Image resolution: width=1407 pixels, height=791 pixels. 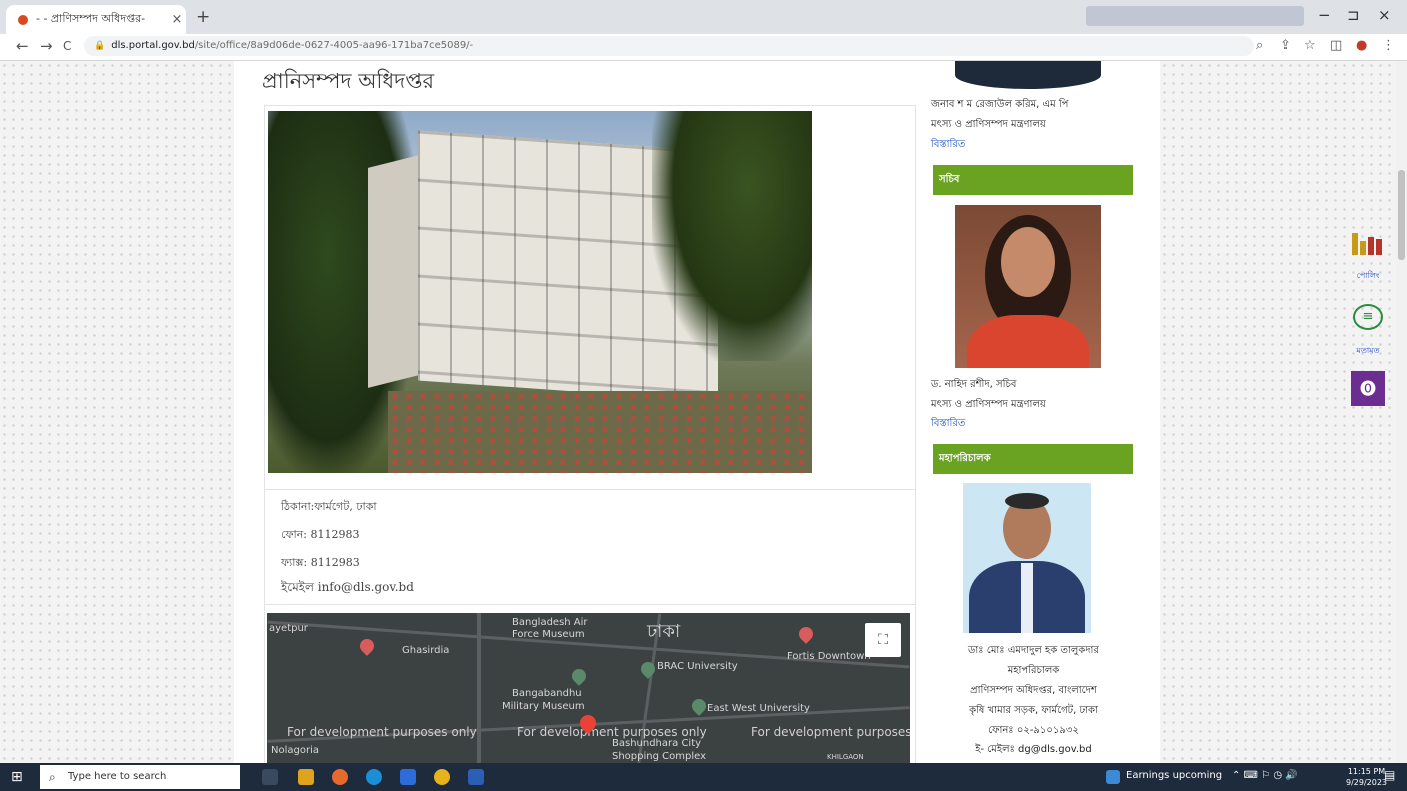 What do you see at coordinates (1033, 670) in the screenshot?
I see `dg-title: মহাপরিচালক` at bounding box center [1033, 670].